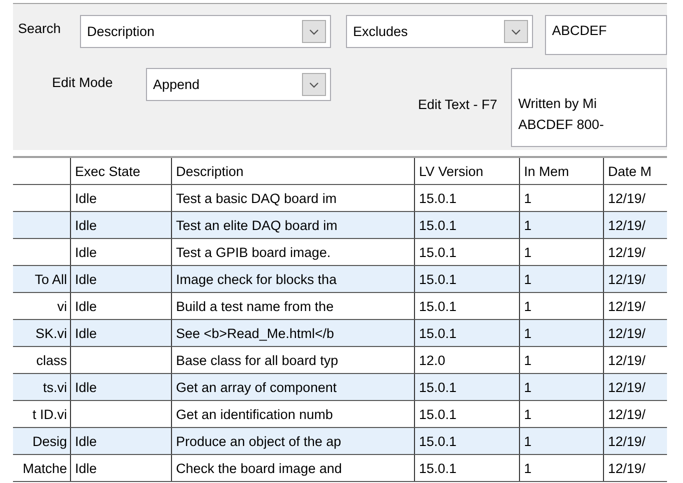 Image resolution: width=683 pixels, height=483 pixels. I want to click on search-field-dropdown: Description, so click(205, 31).